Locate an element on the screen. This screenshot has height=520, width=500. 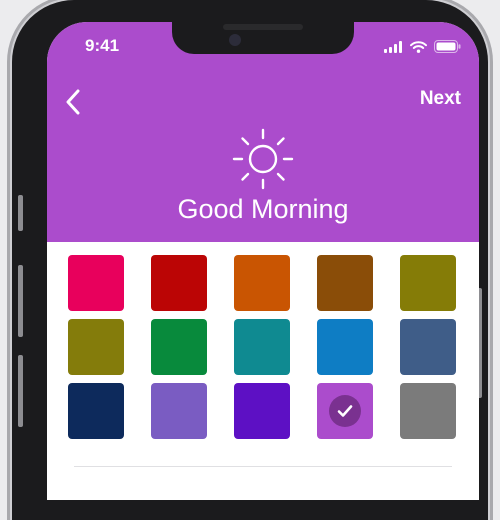
chevron-left-icon is located at coordinates (73, 102).